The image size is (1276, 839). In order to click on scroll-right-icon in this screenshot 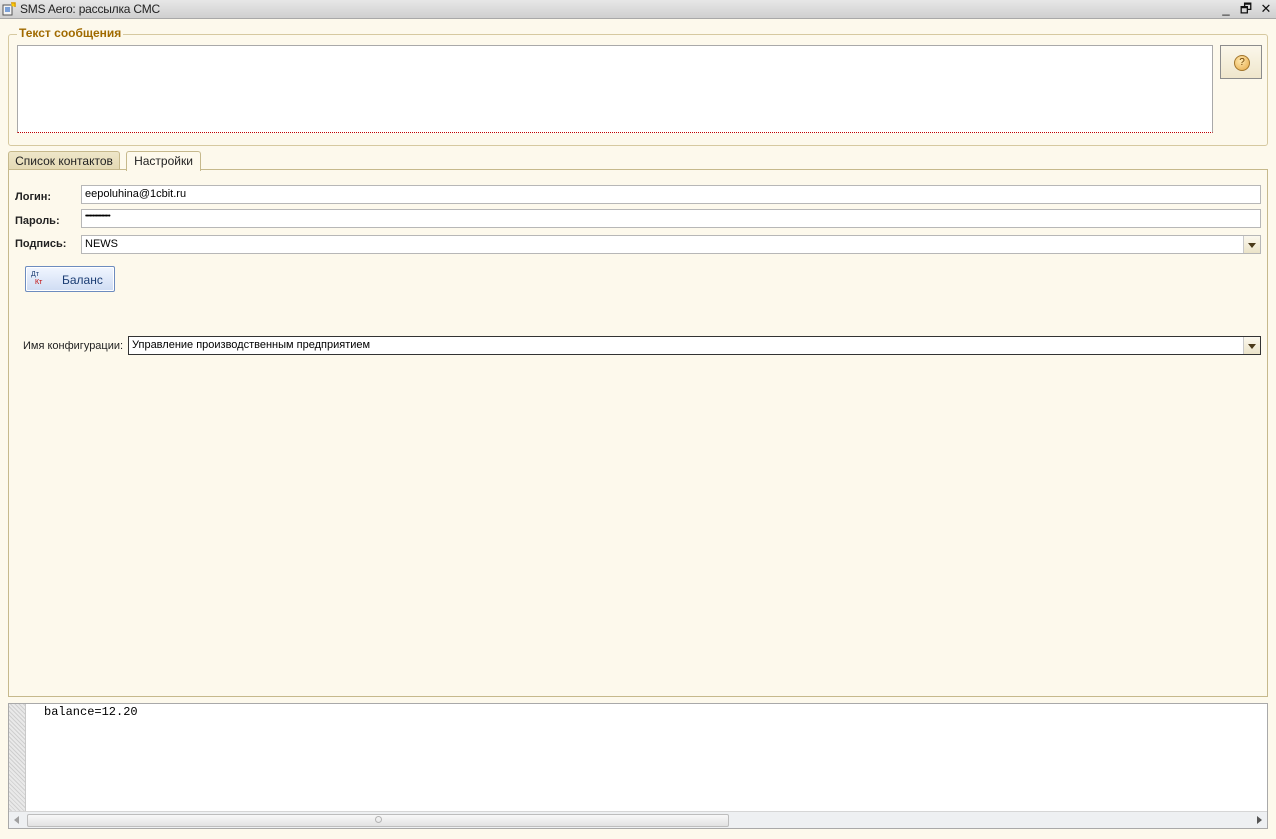, I will do `click(1259, 820)`.